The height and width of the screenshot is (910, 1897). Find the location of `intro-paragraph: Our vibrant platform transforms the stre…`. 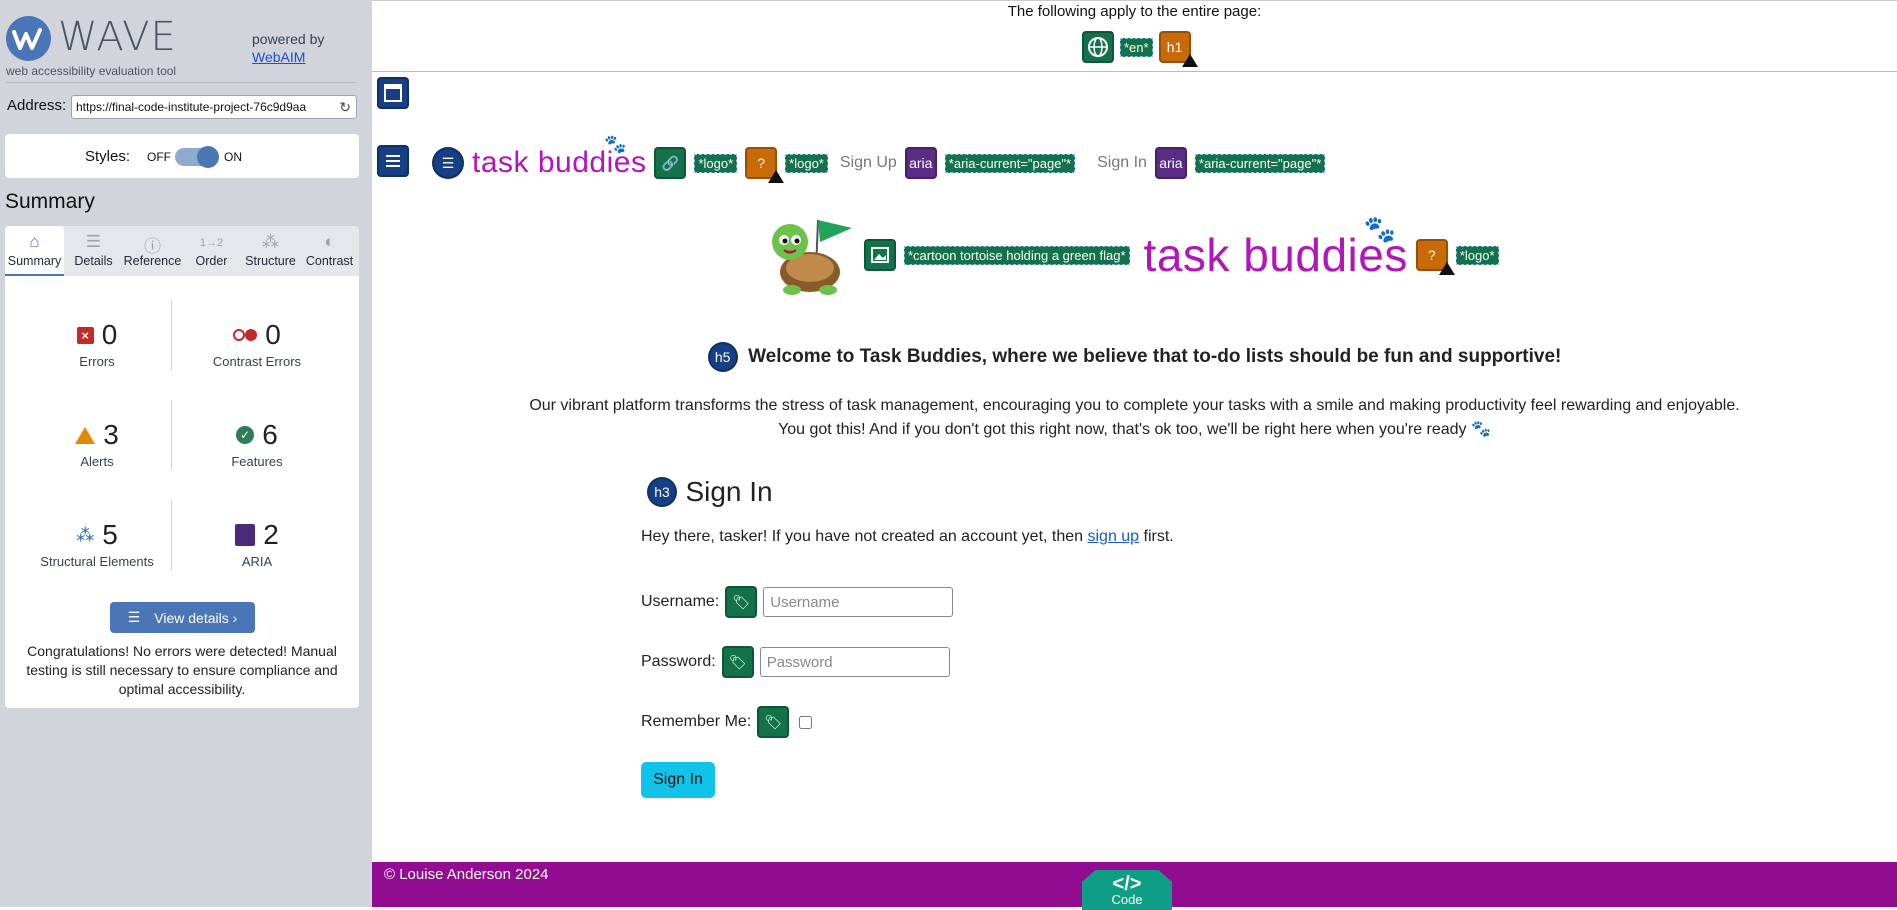

intro-paragraph: Our vibrant platform transforms the stre… is located at coordinates (1134, 418).